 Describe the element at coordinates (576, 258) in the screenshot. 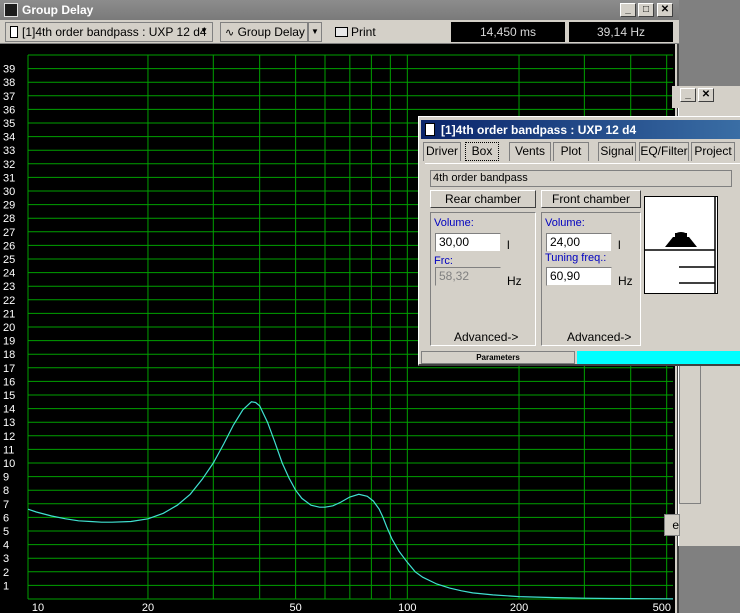

I see `front-tuning-label: Tuning freq.:` at that location.